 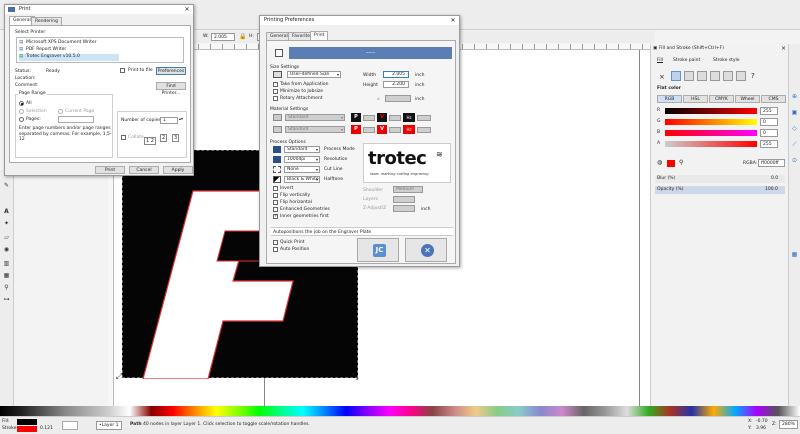 What do you see at coordinates (6, 300) in the screenshot?
I see `connector-tool-icon: ⊶` at bounding box center [6, 300].